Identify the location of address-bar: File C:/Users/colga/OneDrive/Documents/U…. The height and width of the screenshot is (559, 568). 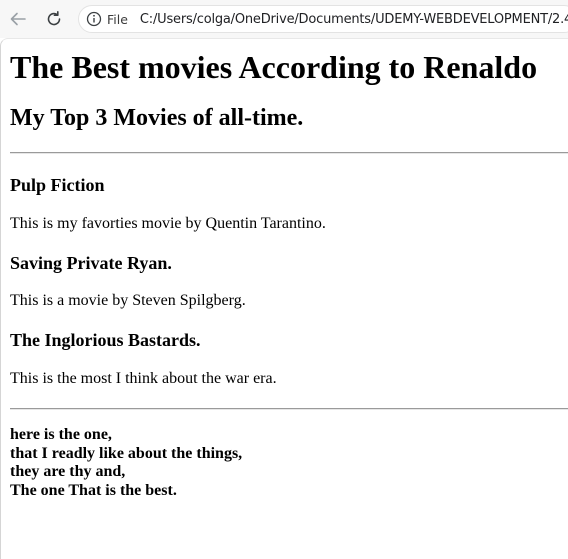
(323, 19).